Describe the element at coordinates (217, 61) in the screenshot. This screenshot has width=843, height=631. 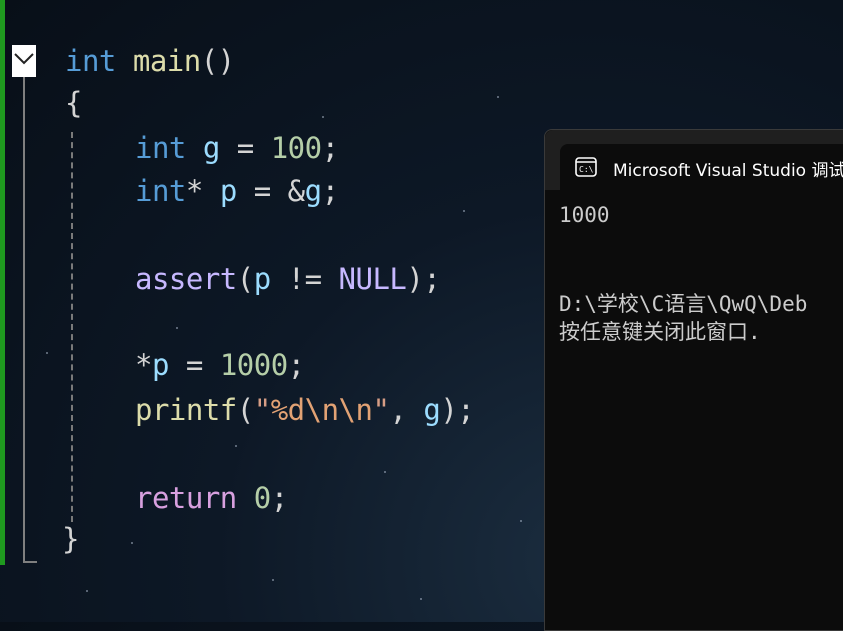
I see `code-token: ()` at that location.